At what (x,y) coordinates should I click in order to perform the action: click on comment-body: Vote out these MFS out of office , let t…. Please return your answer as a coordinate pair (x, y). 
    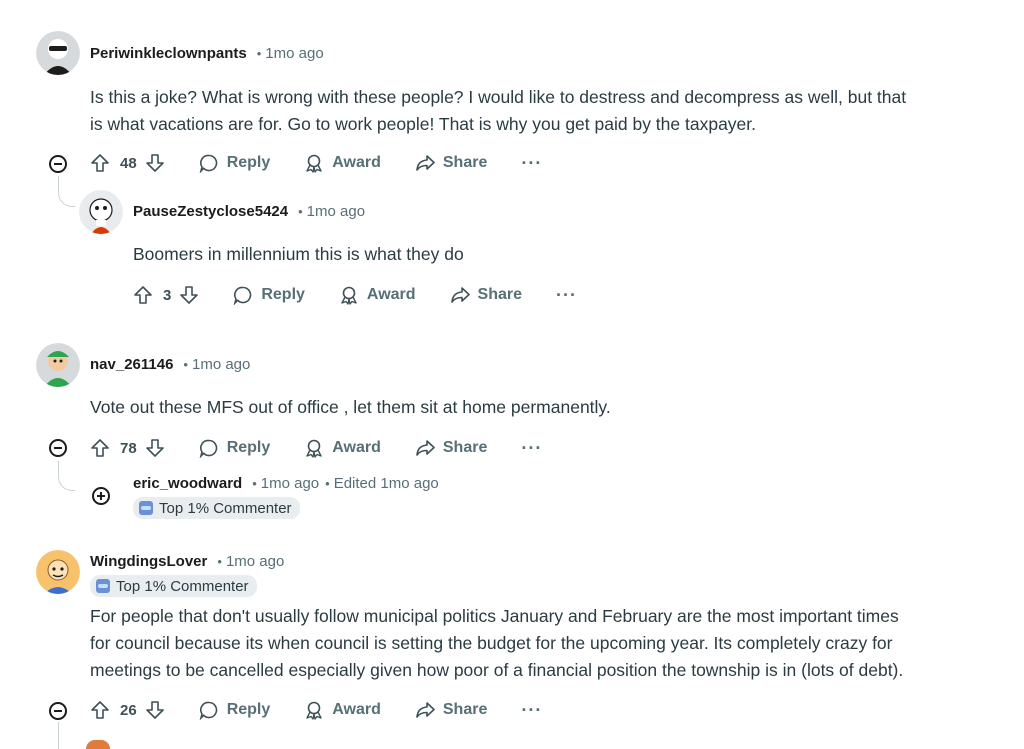
    Looking at the image, I should click on (350, 407).